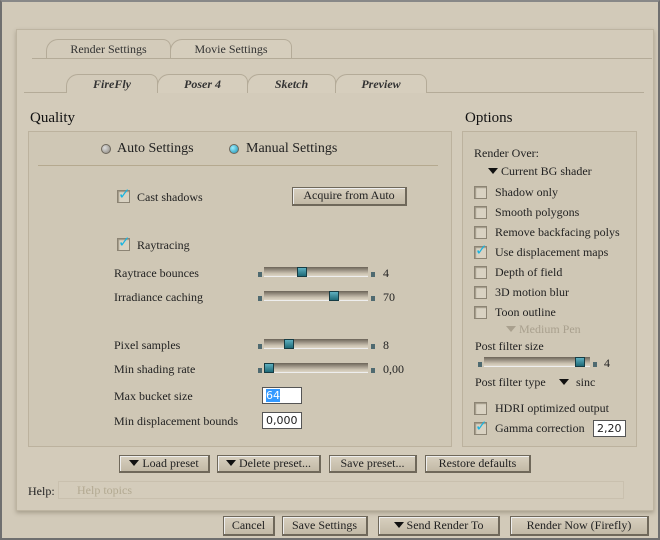  What do you see at coordinates (552, 252) in the screenshot?
I see `use-displacement-maps-label: Use displacement maps` at bounding box center [552, 252].